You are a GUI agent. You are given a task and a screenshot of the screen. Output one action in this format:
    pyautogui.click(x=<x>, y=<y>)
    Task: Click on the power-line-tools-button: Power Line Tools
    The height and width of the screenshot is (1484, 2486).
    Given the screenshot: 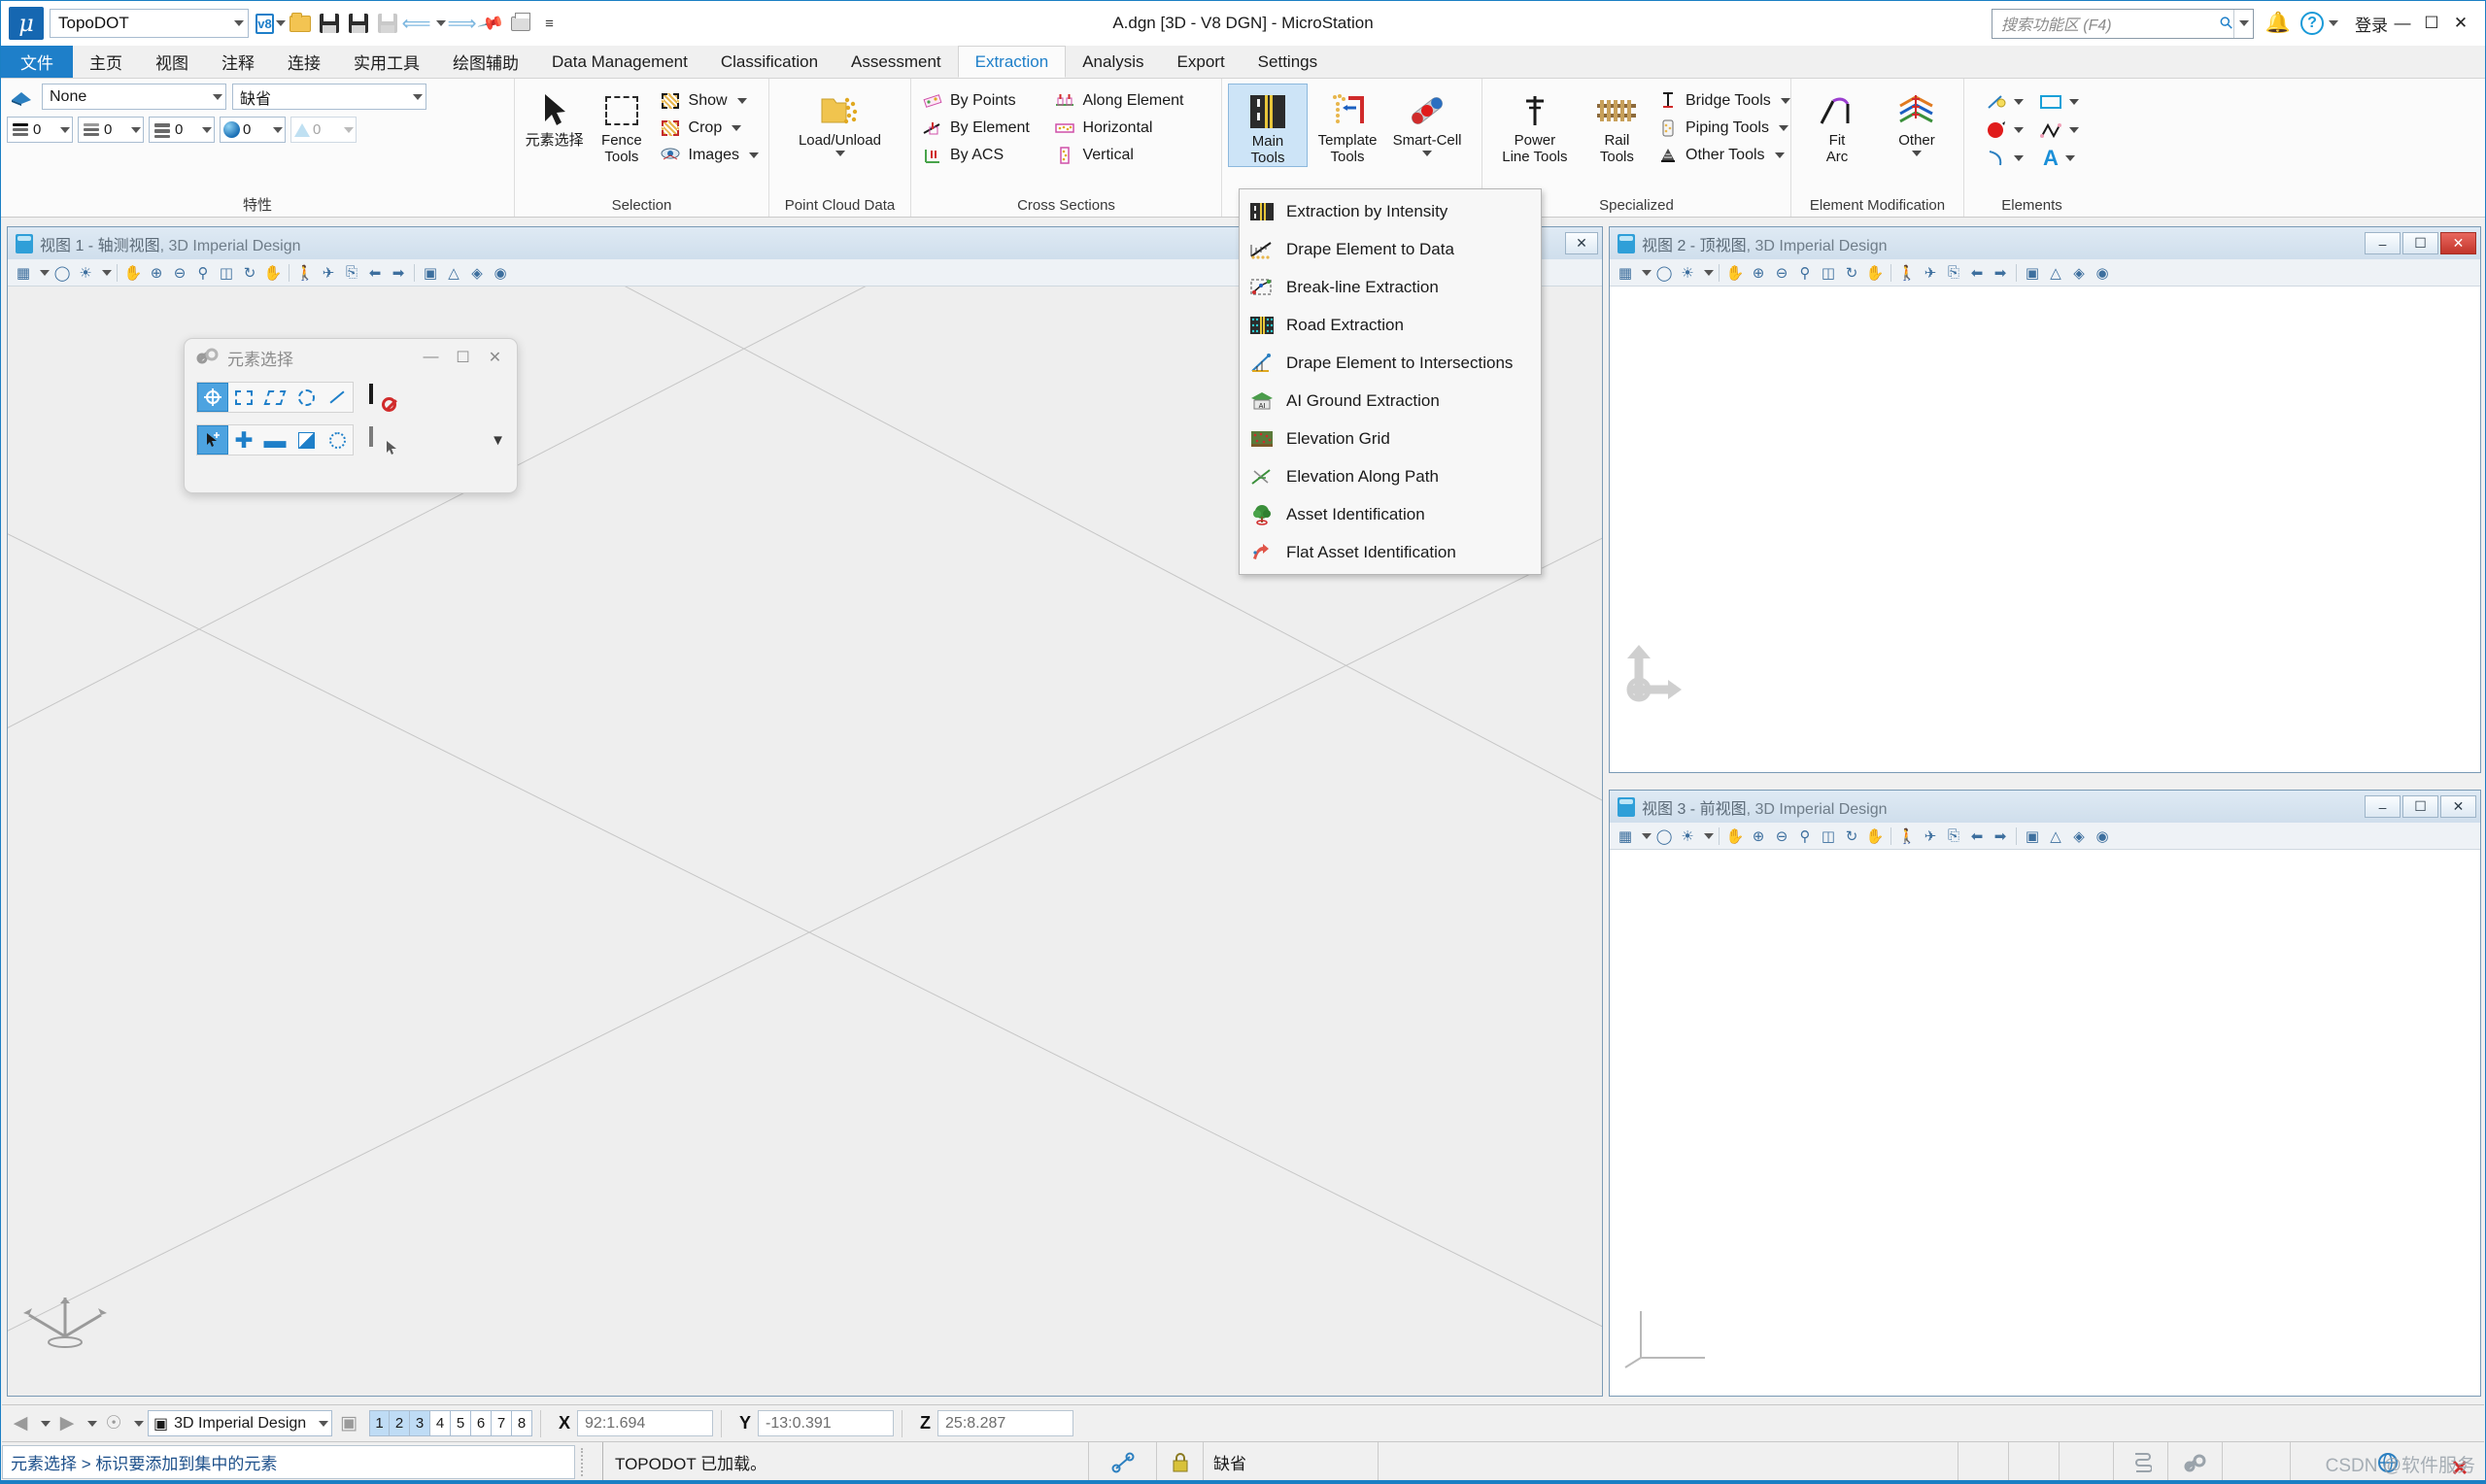 What is the action you would take?
    pyautogui.click(x=1535, y=124)
    